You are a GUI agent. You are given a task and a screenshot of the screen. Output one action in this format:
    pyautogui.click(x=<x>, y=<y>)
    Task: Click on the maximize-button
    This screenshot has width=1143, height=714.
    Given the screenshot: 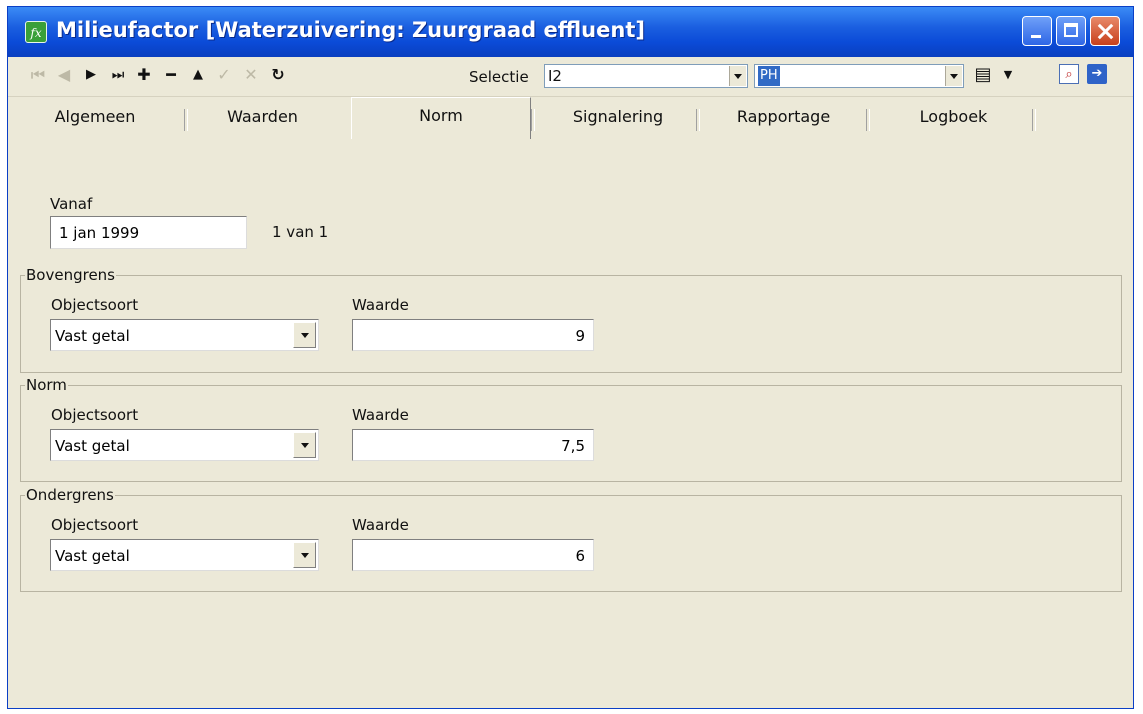 What is the action you would take?
    pyautogui.click(x=1071, y=31)
    